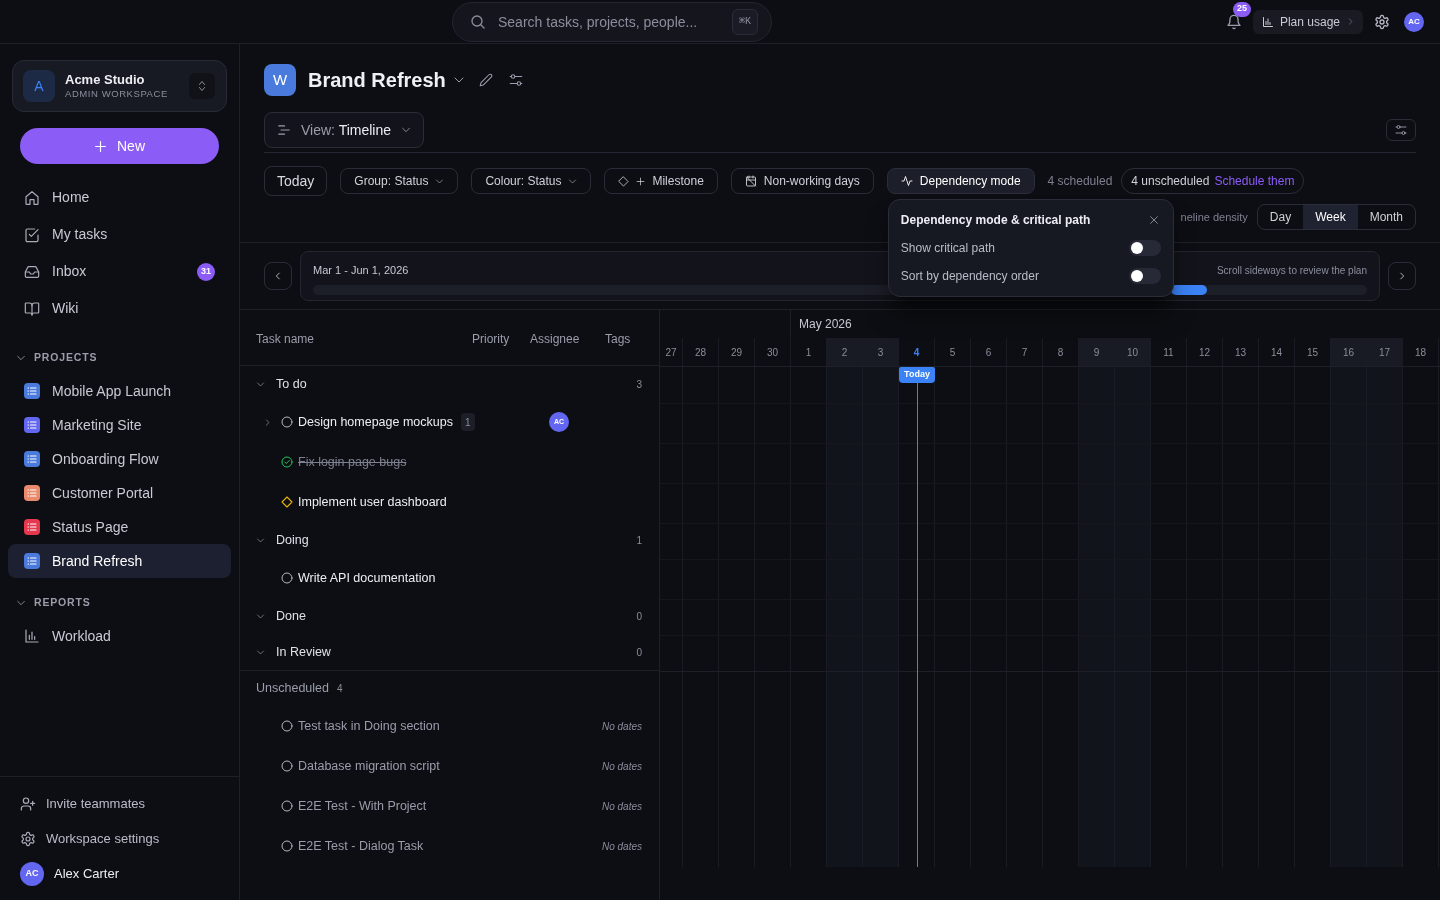 The width and height of the screenshot is (1440, 900). Describe the element at coordinates (119, 493) in the screenshot. I see `sidebar-item: Customer Portal` at that location.